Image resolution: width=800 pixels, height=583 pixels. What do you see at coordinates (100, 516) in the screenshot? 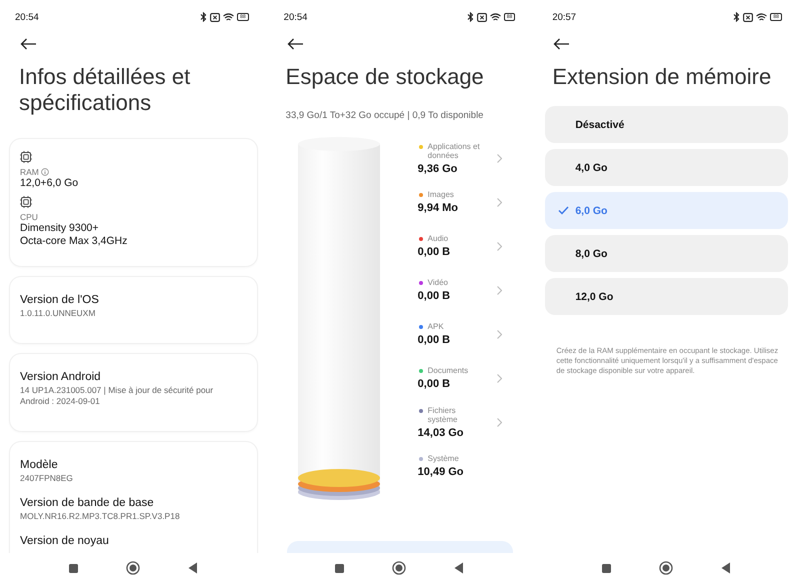
I see `item-value: MOLY.NR16.R2.MP3.TC8.PR1.SP.V3.P18` at bounding box center [100, 516].